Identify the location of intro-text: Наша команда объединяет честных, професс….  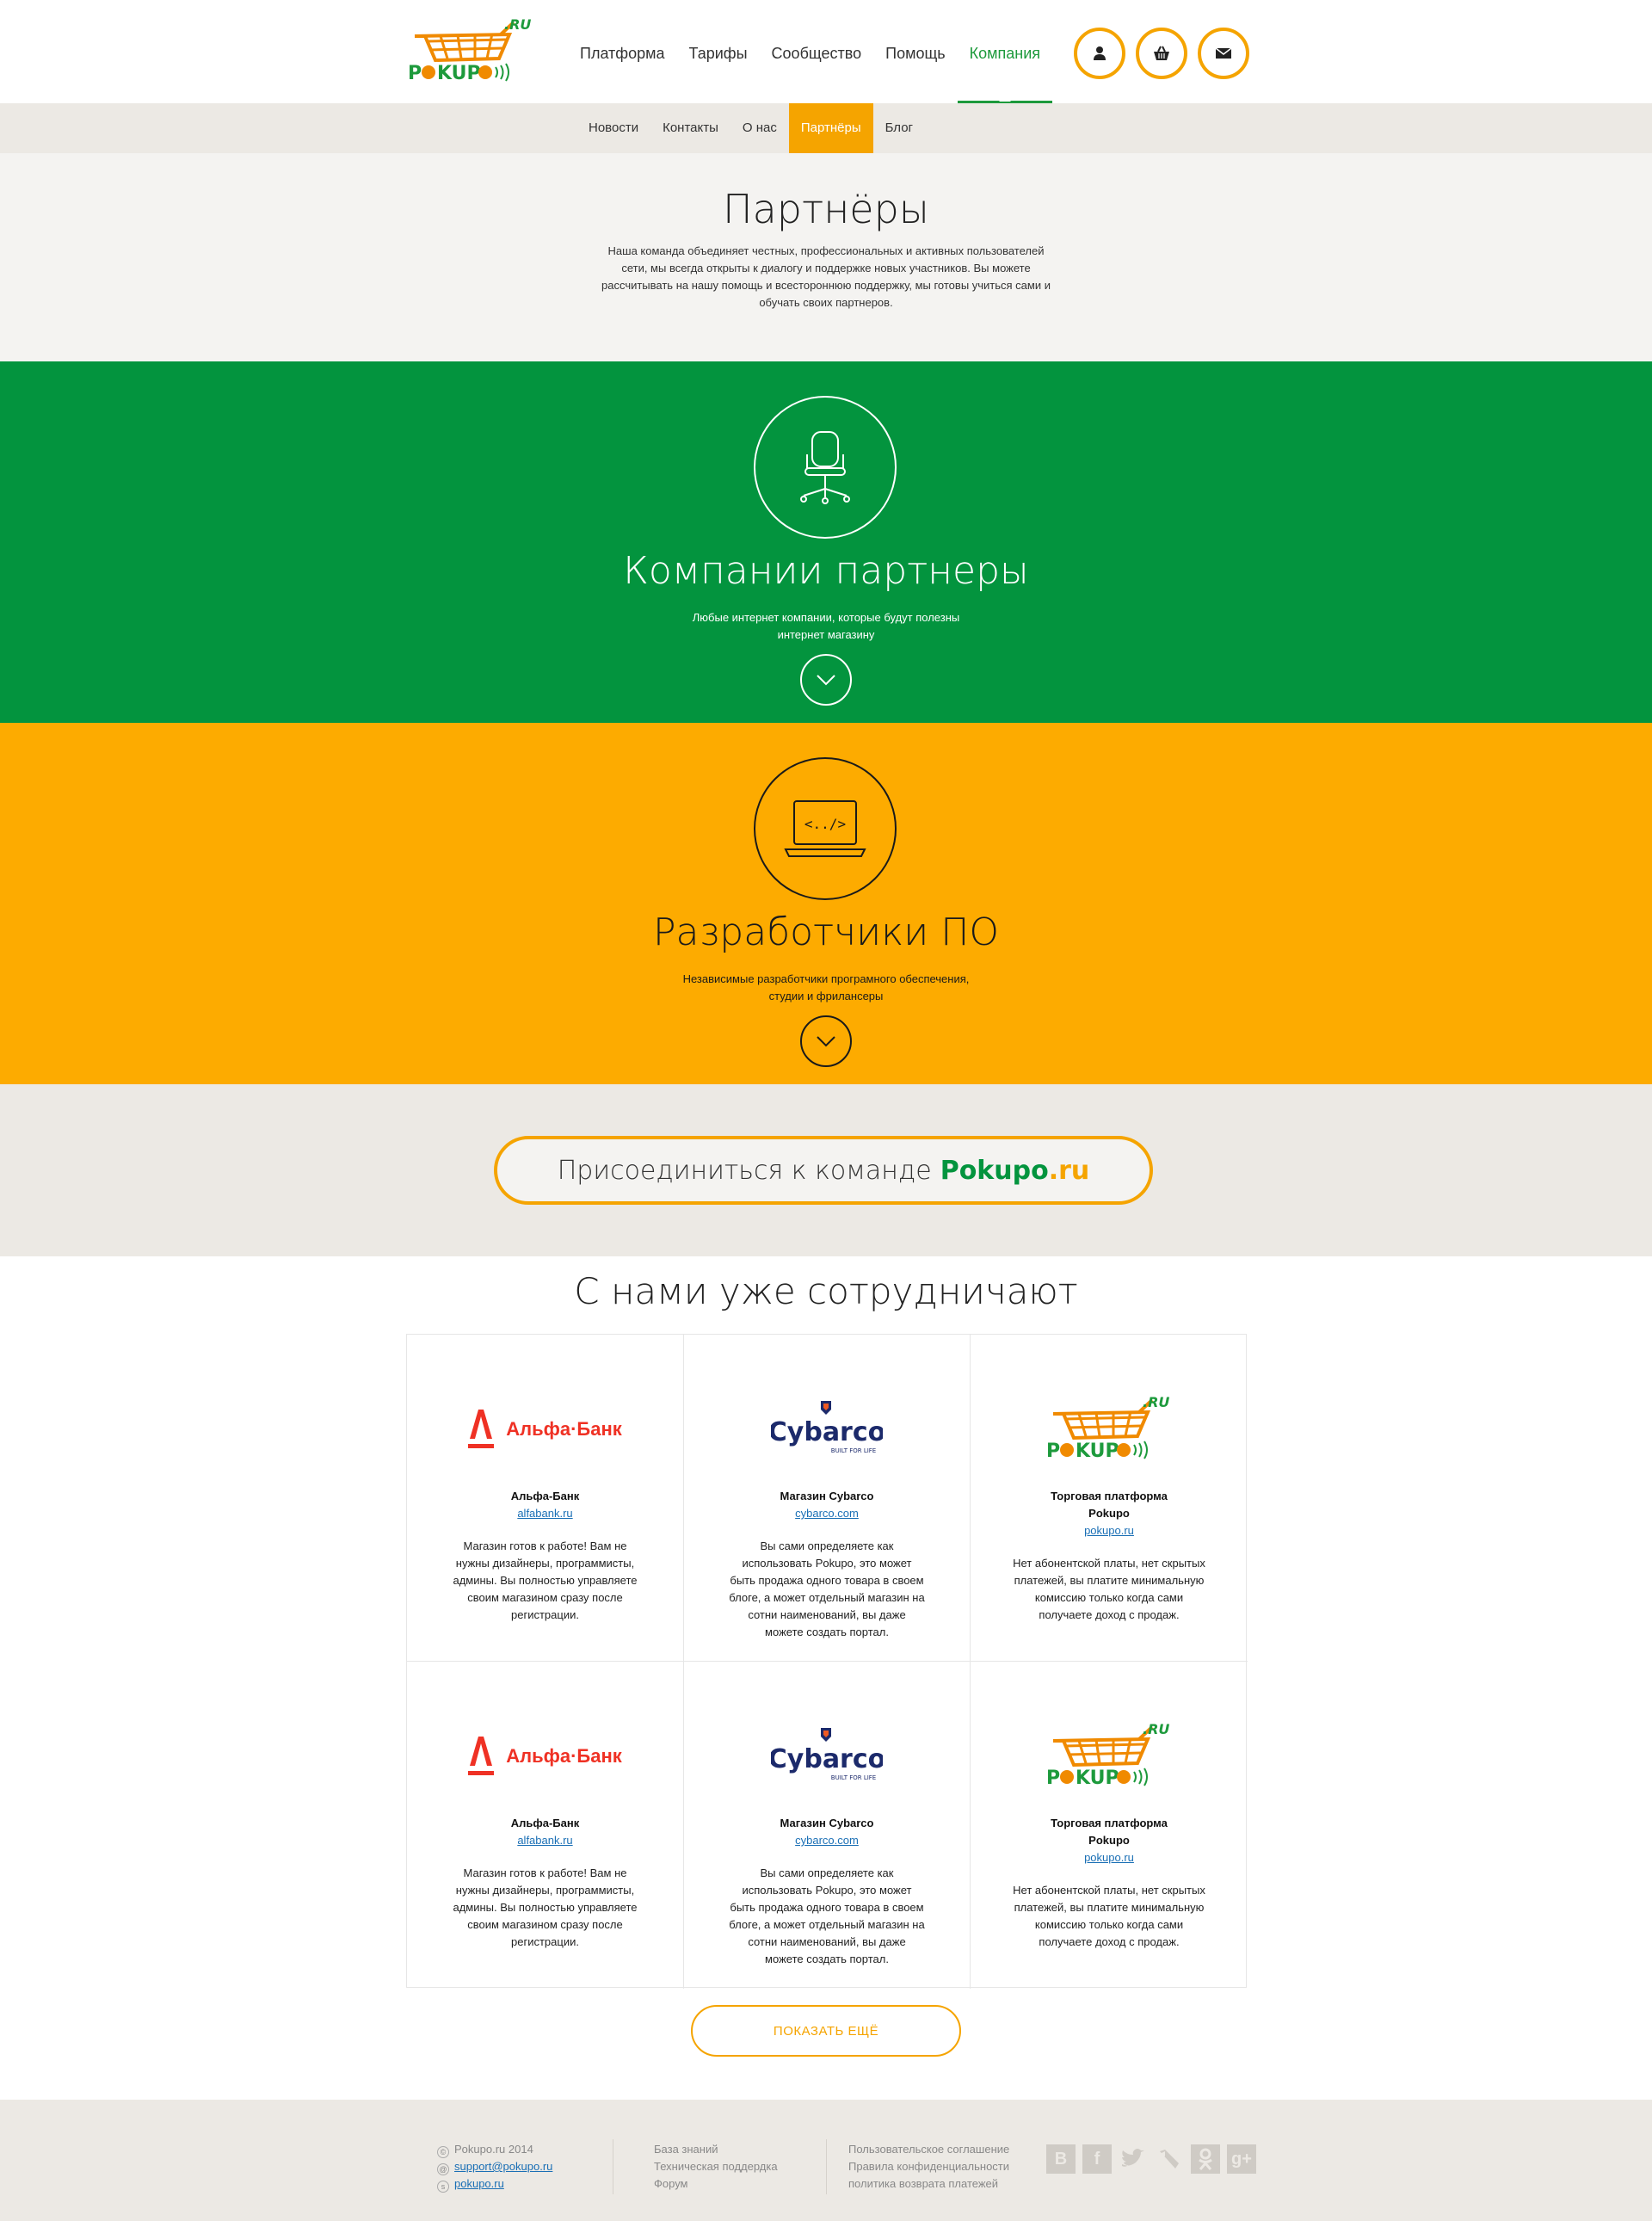
(826, 276).